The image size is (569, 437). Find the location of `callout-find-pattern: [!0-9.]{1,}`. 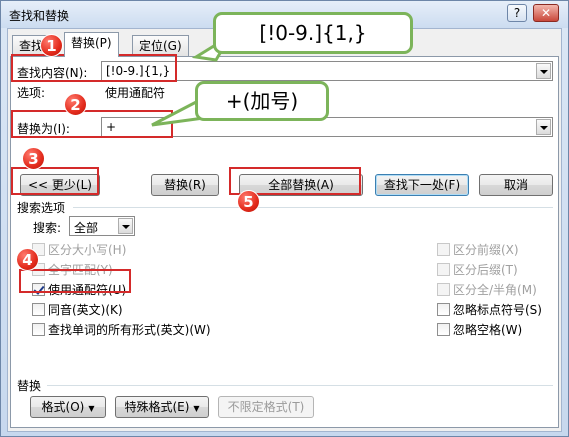

callout-find-pattern: [!0-9.]{1,} is located at coordinates (313, 33).